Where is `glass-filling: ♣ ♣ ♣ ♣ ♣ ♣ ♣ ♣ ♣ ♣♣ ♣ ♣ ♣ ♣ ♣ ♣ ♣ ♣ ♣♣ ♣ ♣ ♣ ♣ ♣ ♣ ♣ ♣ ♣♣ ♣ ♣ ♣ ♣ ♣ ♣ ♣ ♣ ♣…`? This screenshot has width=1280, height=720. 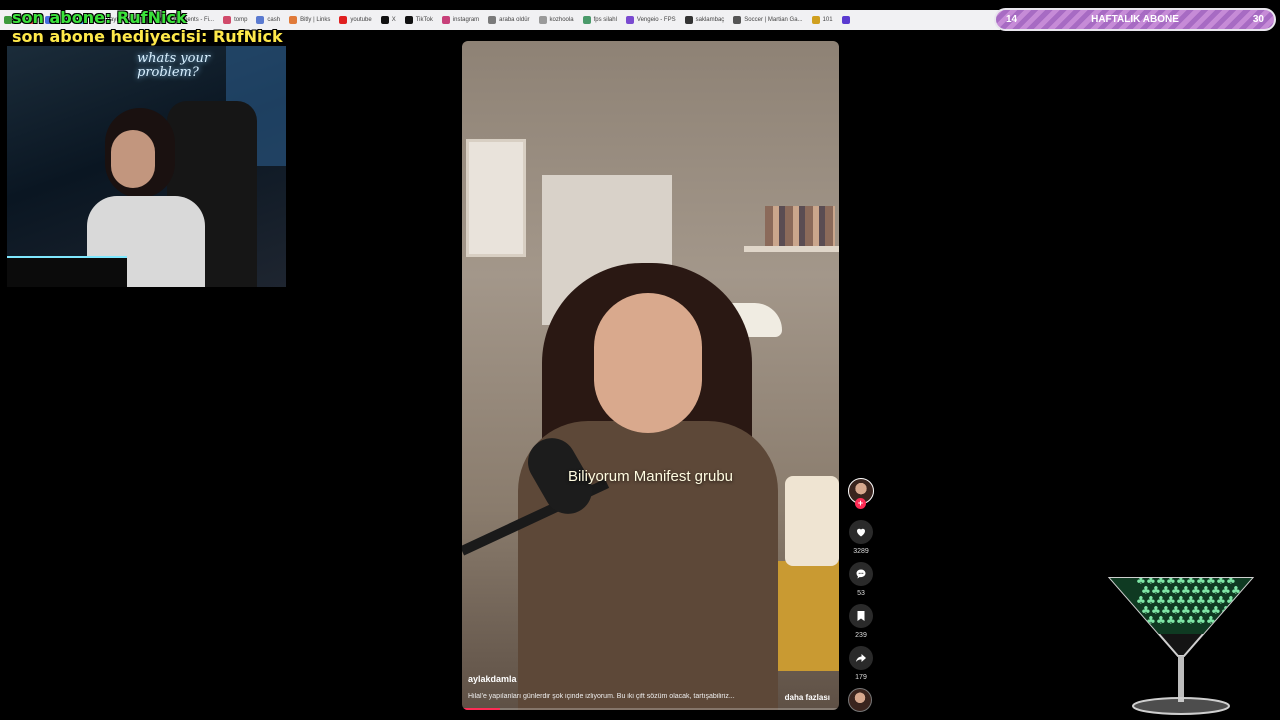
glass-filling: ♣ ♣ ♣ ♣ ♣ ♣ ♣ ♣ ♣ ♣♣ ♣ ♣ ♣ ♣ ♣ ♣ ♣ ♣ ♣♣ ♣ ♣ ♣ ♣ ♣ ♣ ♣ ♣ ♣♣ ♣ ♣ ♣ ♣ ♣ ♣ ♣ ♣ ♣… is located at coordinates (1181, 606).